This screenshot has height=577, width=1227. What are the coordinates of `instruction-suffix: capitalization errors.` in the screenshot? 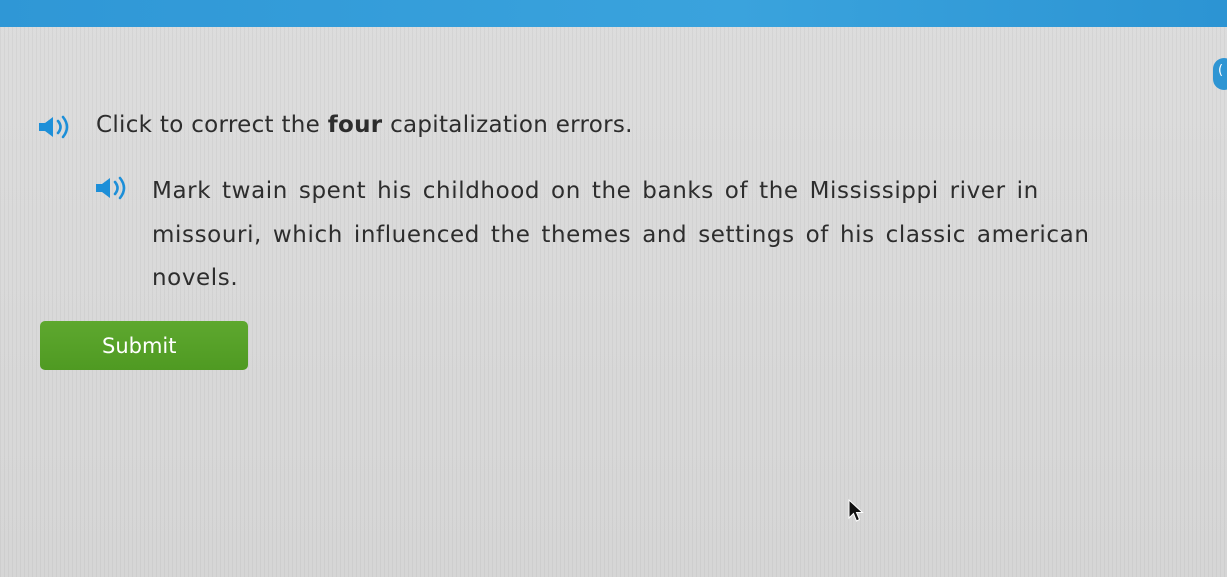 It's located at (507, 125).